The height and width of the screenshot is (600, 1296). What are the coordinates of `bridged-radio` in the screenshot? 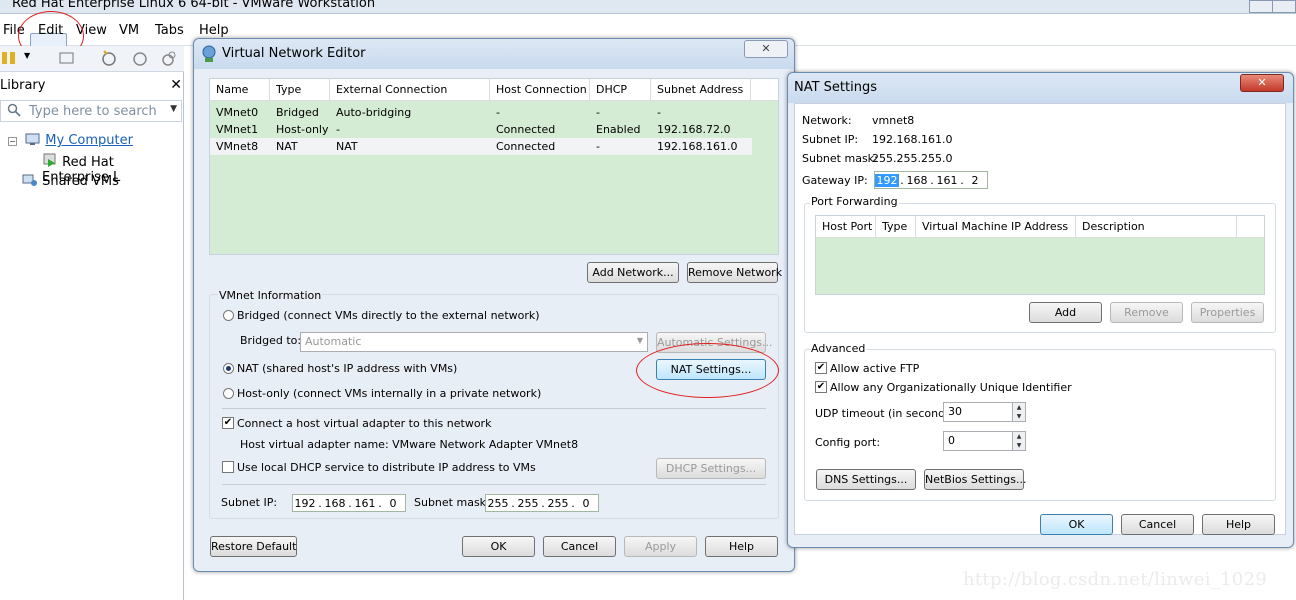 It's located at (228, 315).